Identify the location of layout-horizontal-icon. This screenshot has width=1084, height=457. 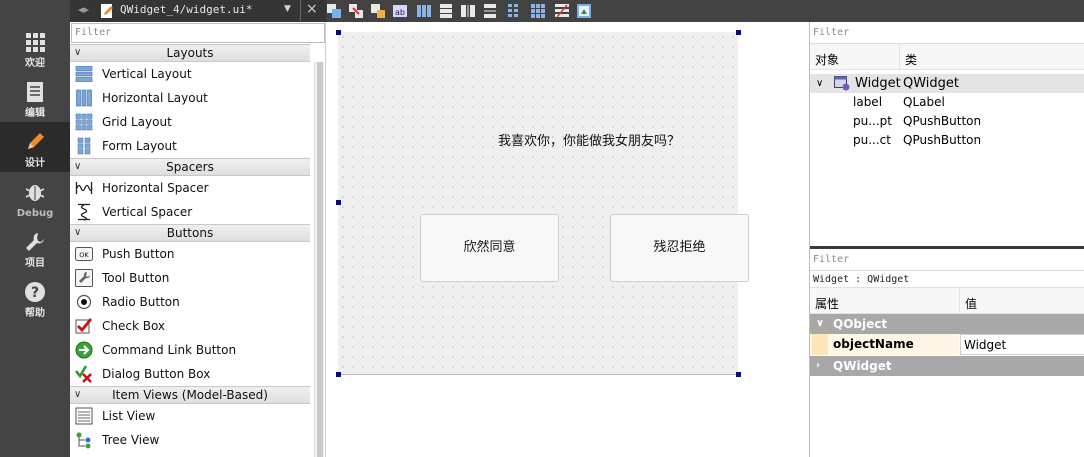
(424, 11).